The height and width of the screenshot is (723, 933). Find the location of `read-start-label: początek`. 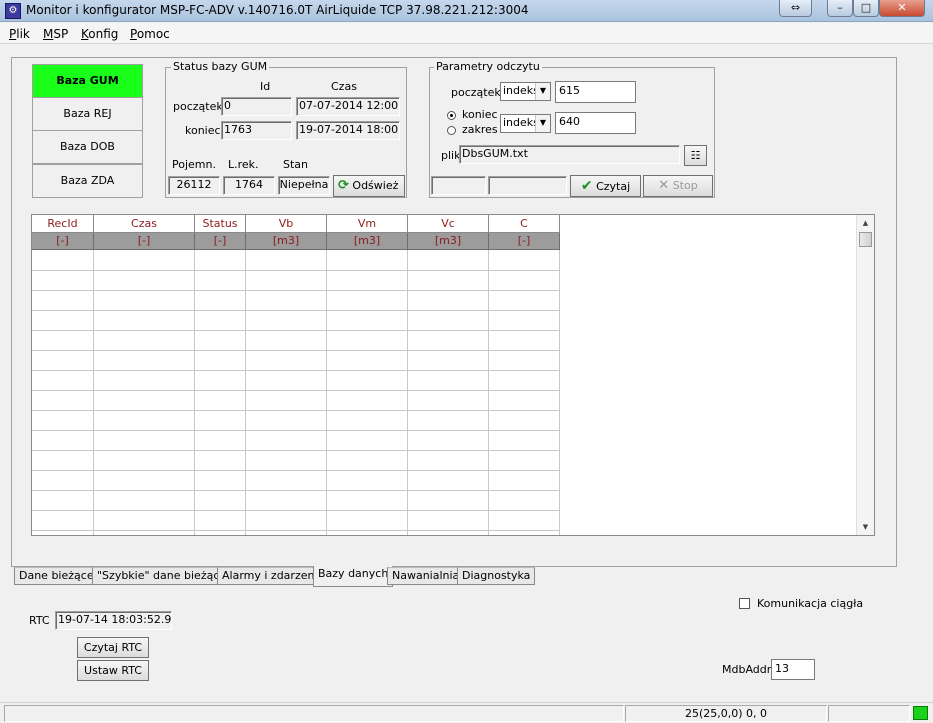

read-start-label: początek is located at coordinates (476, 92).